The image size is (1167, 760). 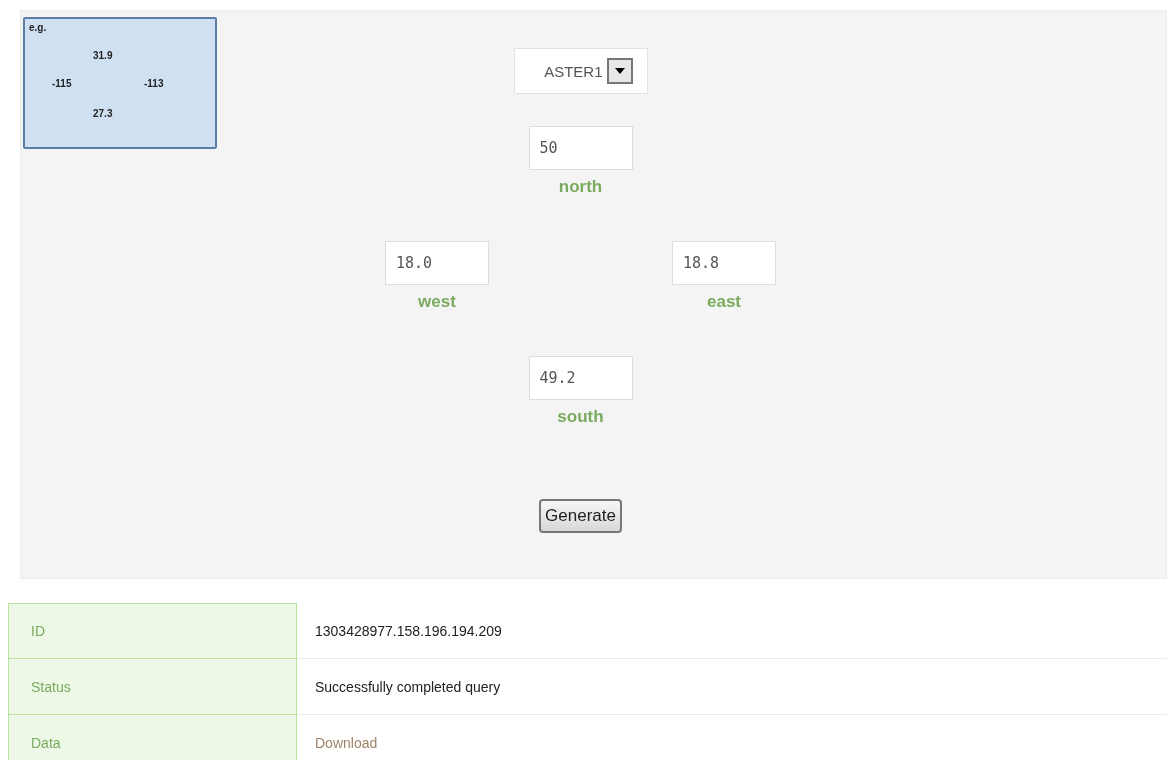 What do you see at coordinates (103, 113) in the screenshot?
I see `example-south: 27.3` at bounding box center [103, 113].